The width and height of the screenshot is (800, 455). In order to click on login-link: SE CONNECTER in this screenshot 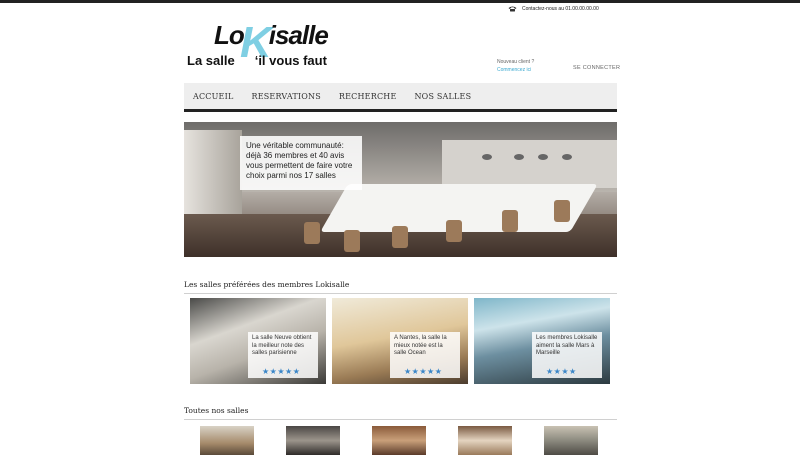, I will do `click(596, 68)`.